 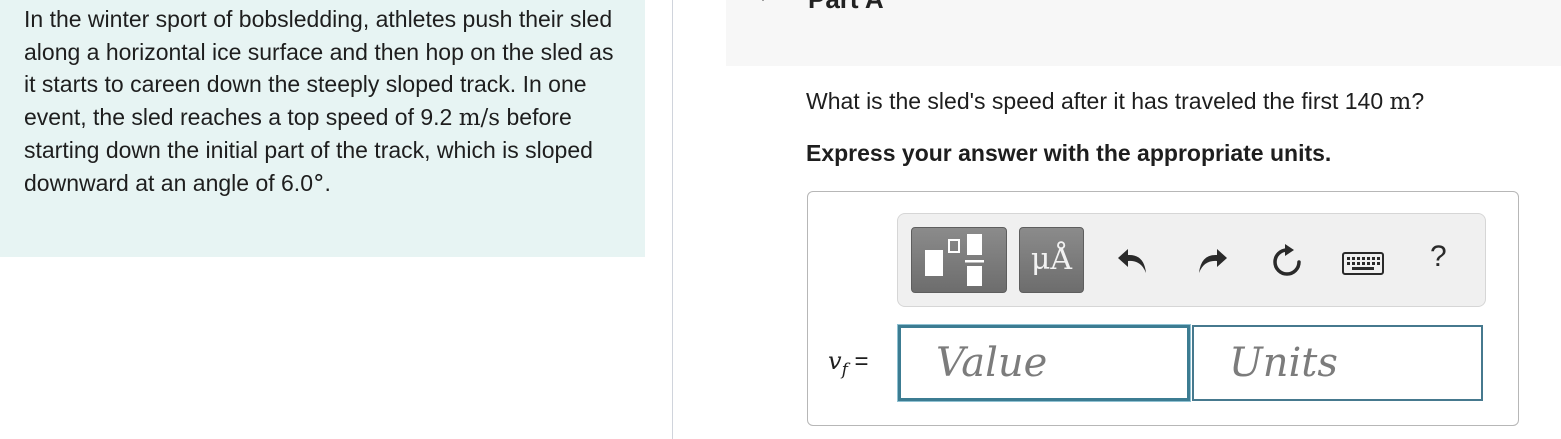 I want to click on variable-symbol: v, so click(x=835, y=361).